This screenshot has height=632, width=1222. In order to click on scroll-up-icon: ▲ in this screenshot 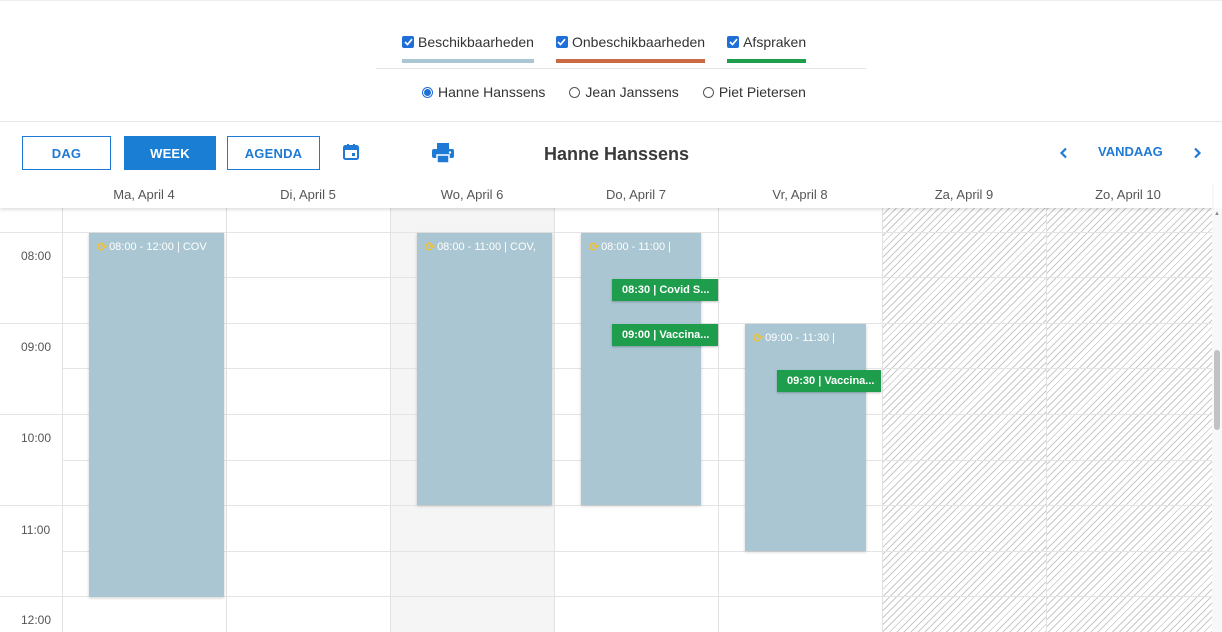, I will do `click(1217, 214)`.